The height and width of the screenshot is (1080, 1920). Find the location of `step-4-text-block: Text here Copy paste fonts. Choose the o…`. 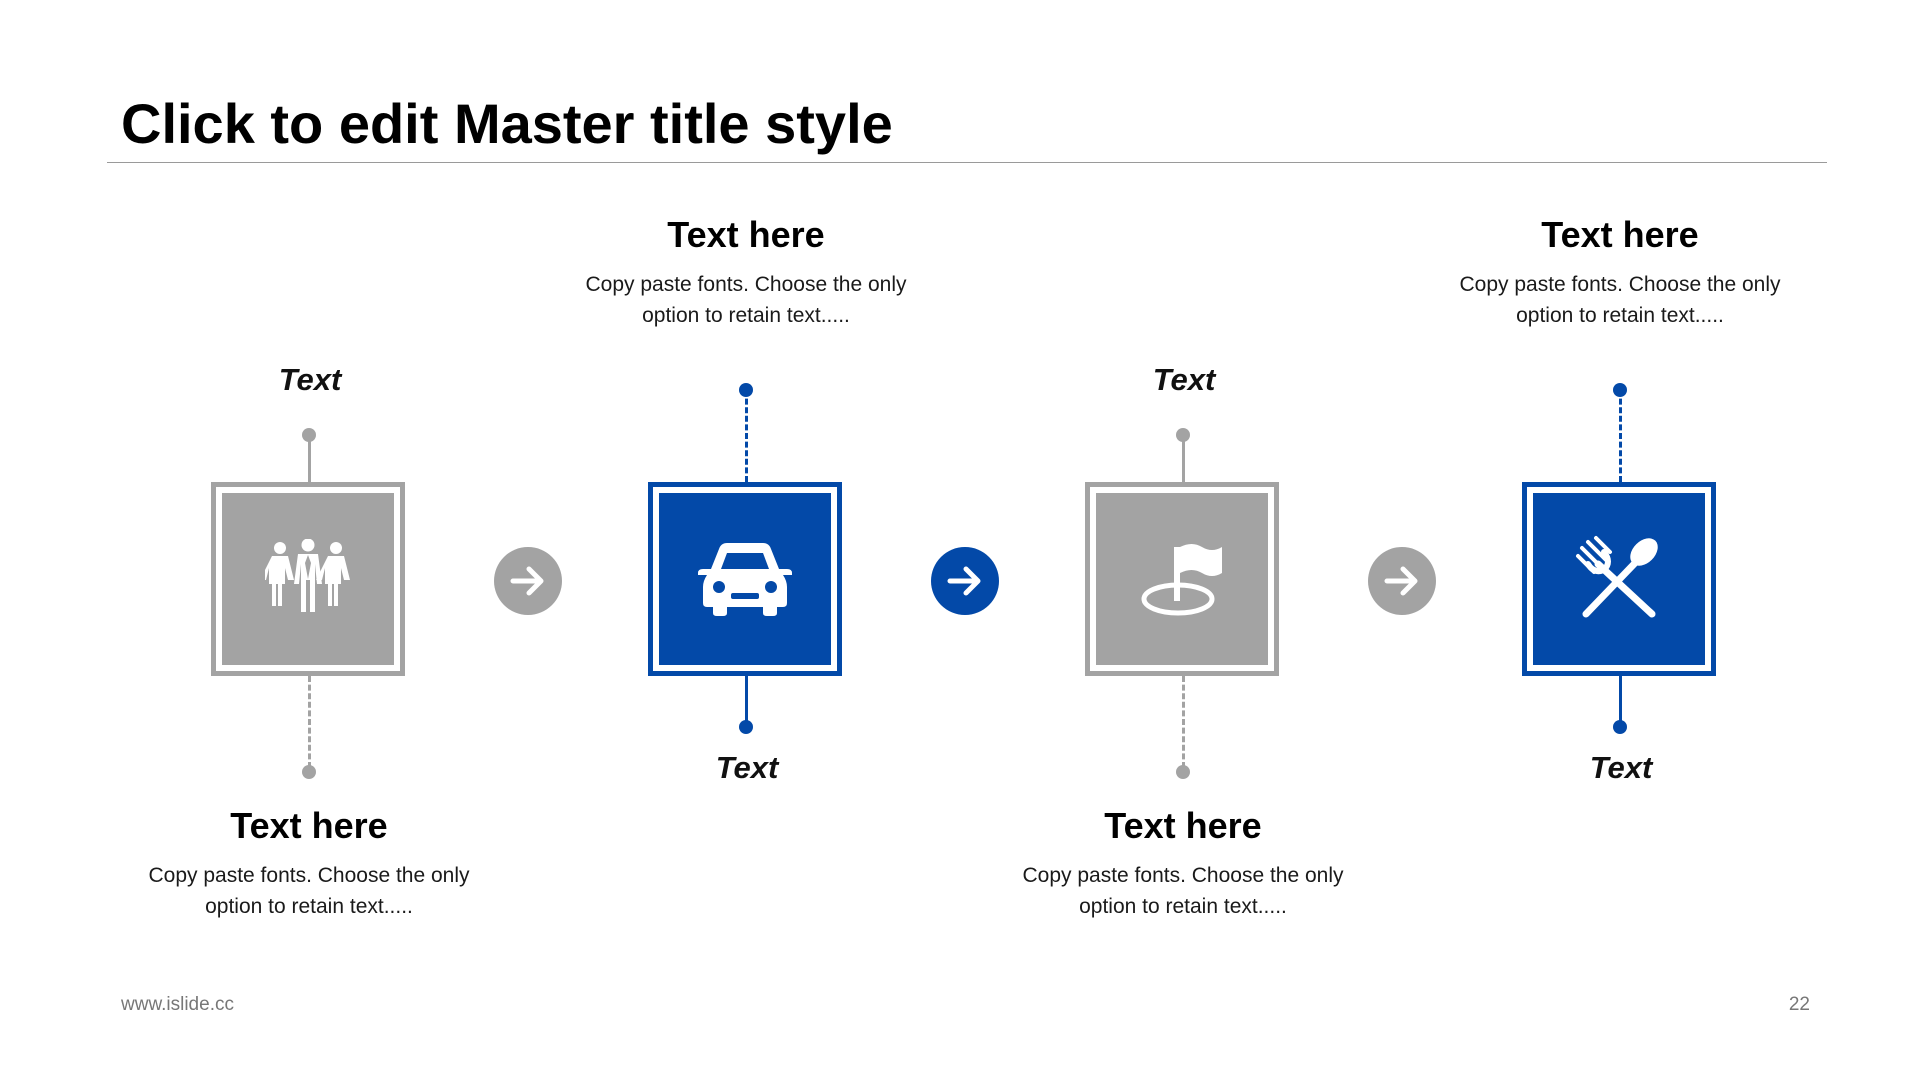

step-4-text-block: Text here Copy paste fonts. Choose the o… is located at coordinates (1620, 272).